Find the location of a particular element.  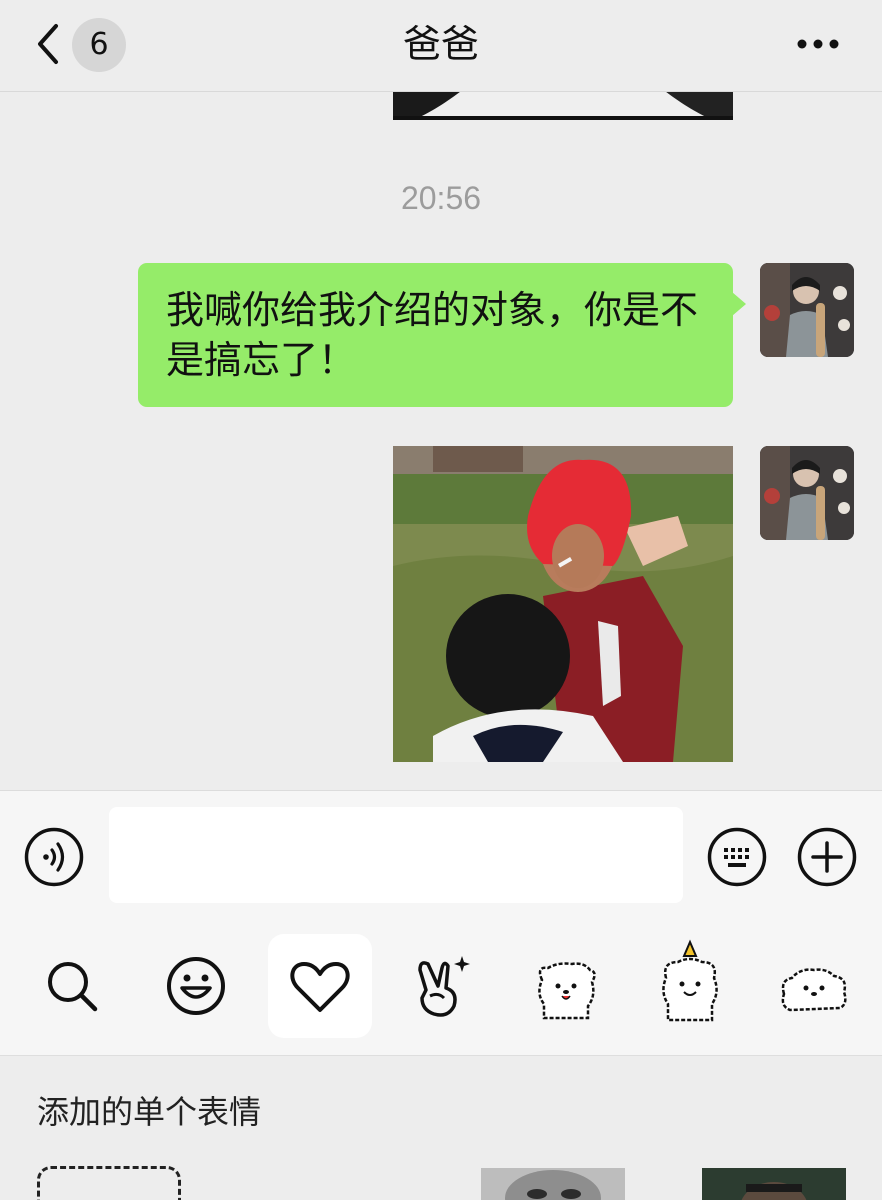

search-icon is located at coordinates (73, 987).